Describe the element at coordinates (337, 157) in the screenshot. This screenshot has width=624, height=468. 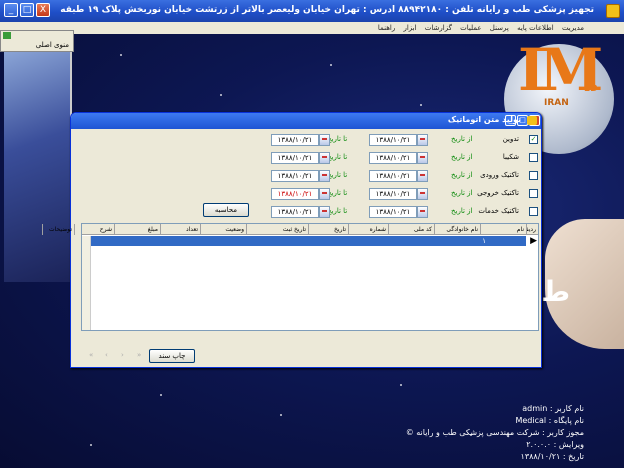
I see `row-1-to-label: تا تاریخ` at that location.